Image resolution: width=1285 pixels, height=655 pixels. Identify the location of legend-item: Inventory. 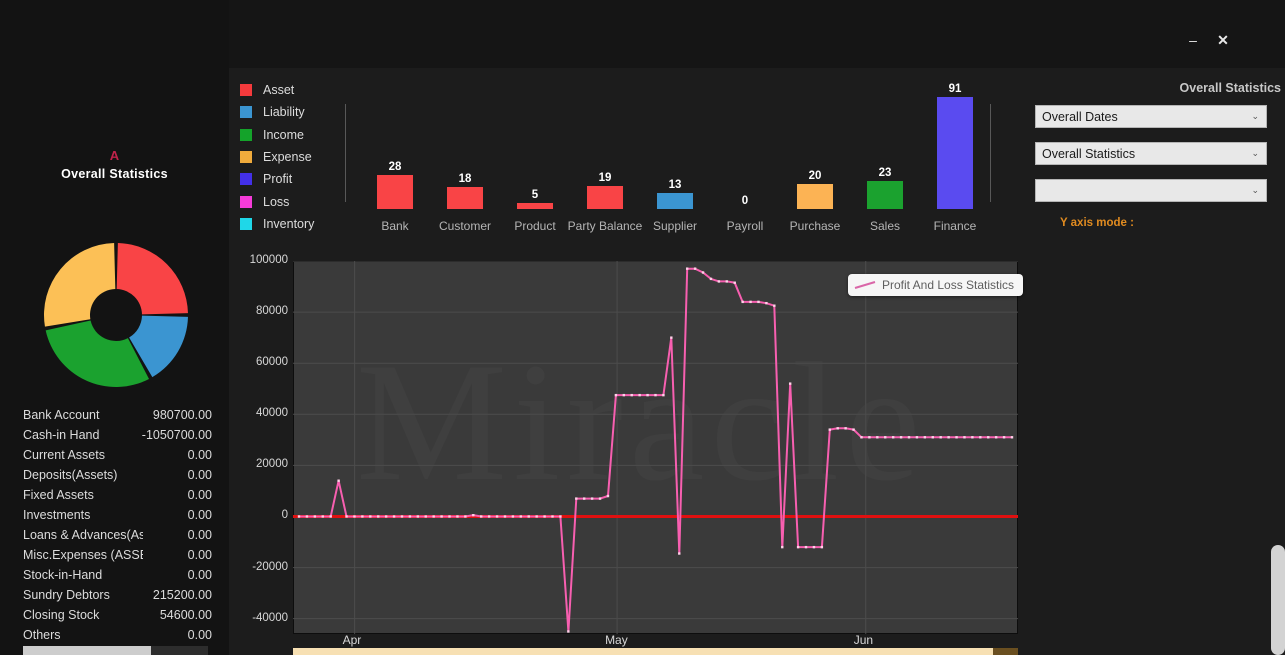
(277, 224).